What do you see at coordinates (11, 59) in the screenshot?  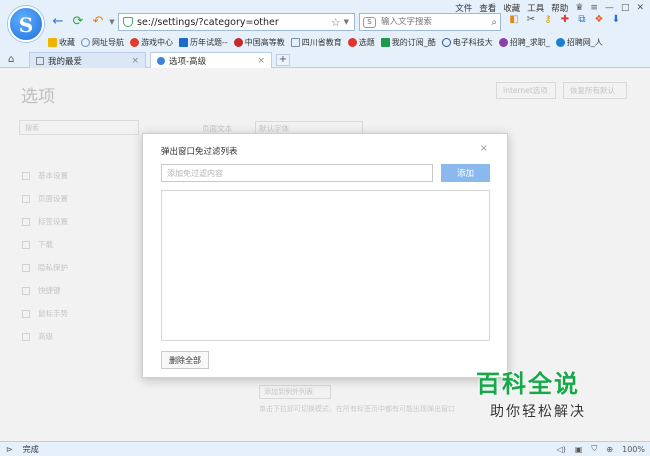 I see `home-icon: ⌂` at bounding box center [11, 59].